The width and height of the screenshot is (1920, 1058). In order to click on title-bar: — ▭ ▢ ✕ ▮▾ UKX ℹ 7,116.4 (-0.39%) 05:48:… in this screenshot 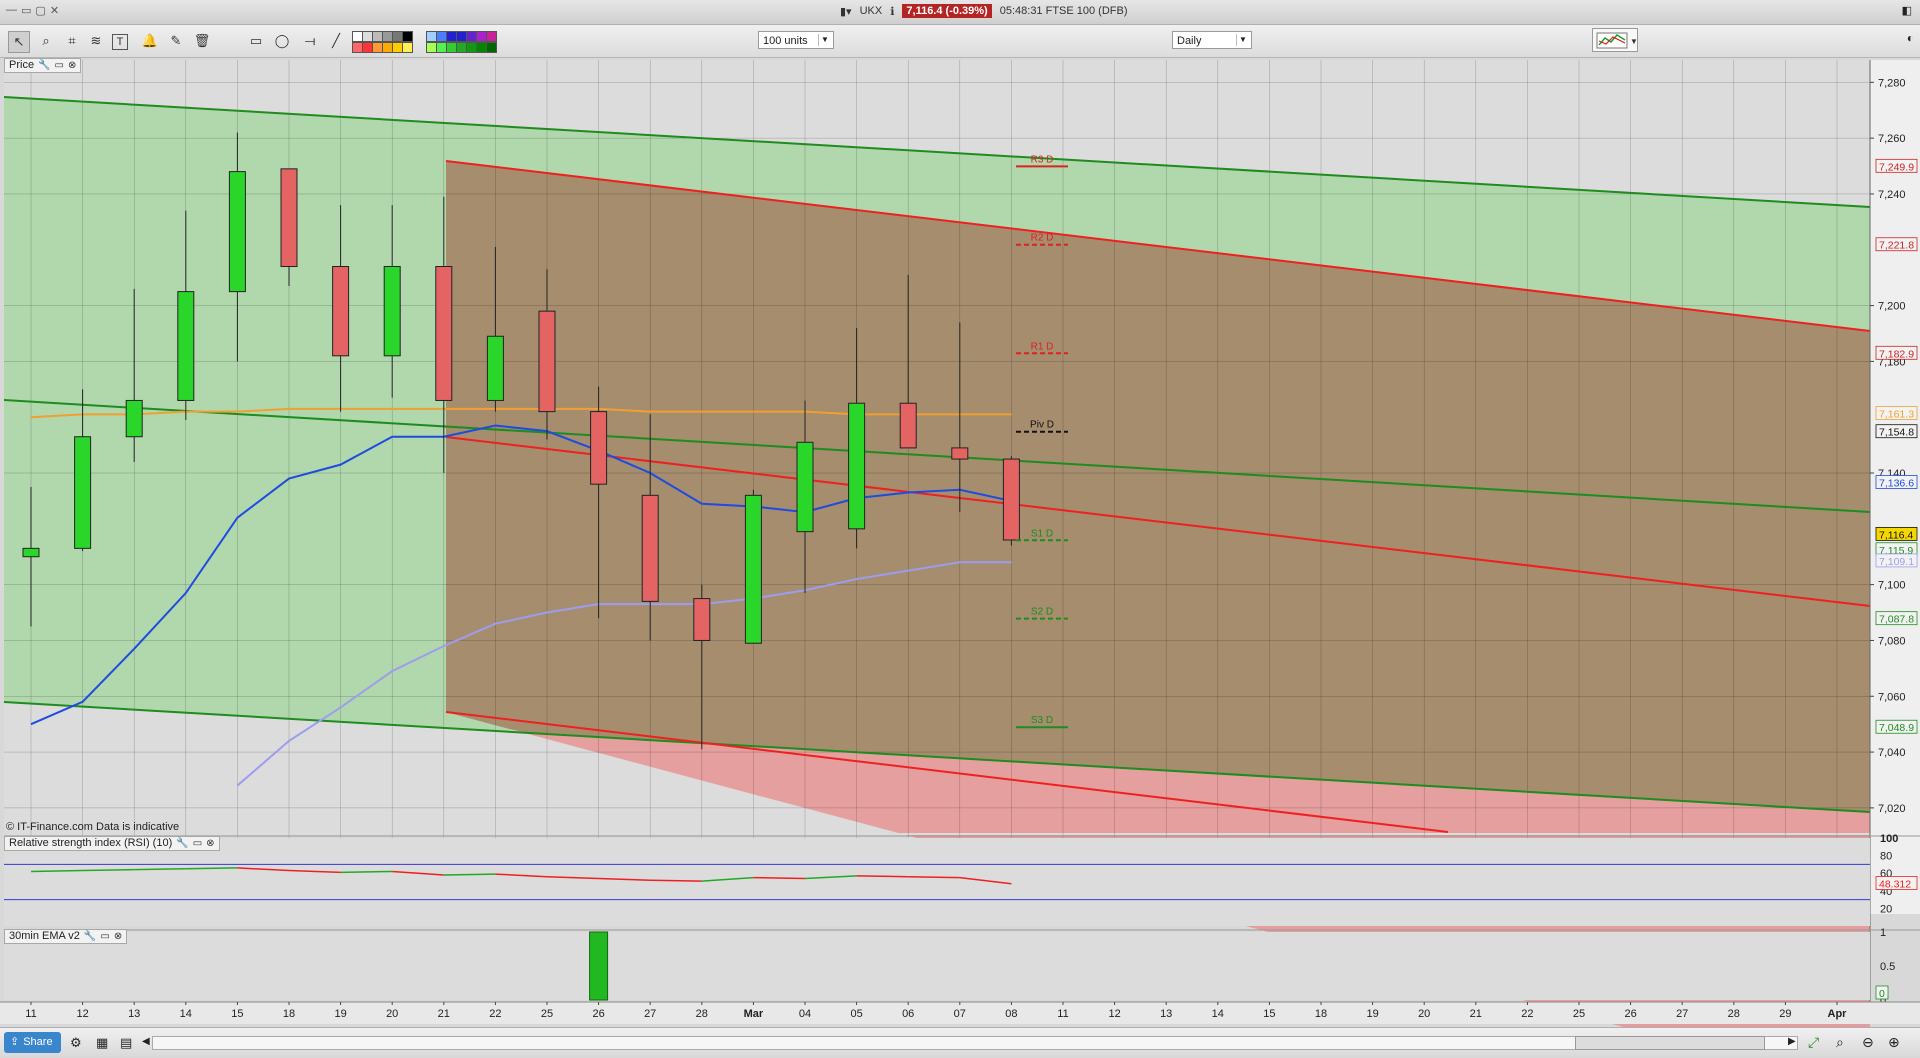, I will do `click(960, 12)`.